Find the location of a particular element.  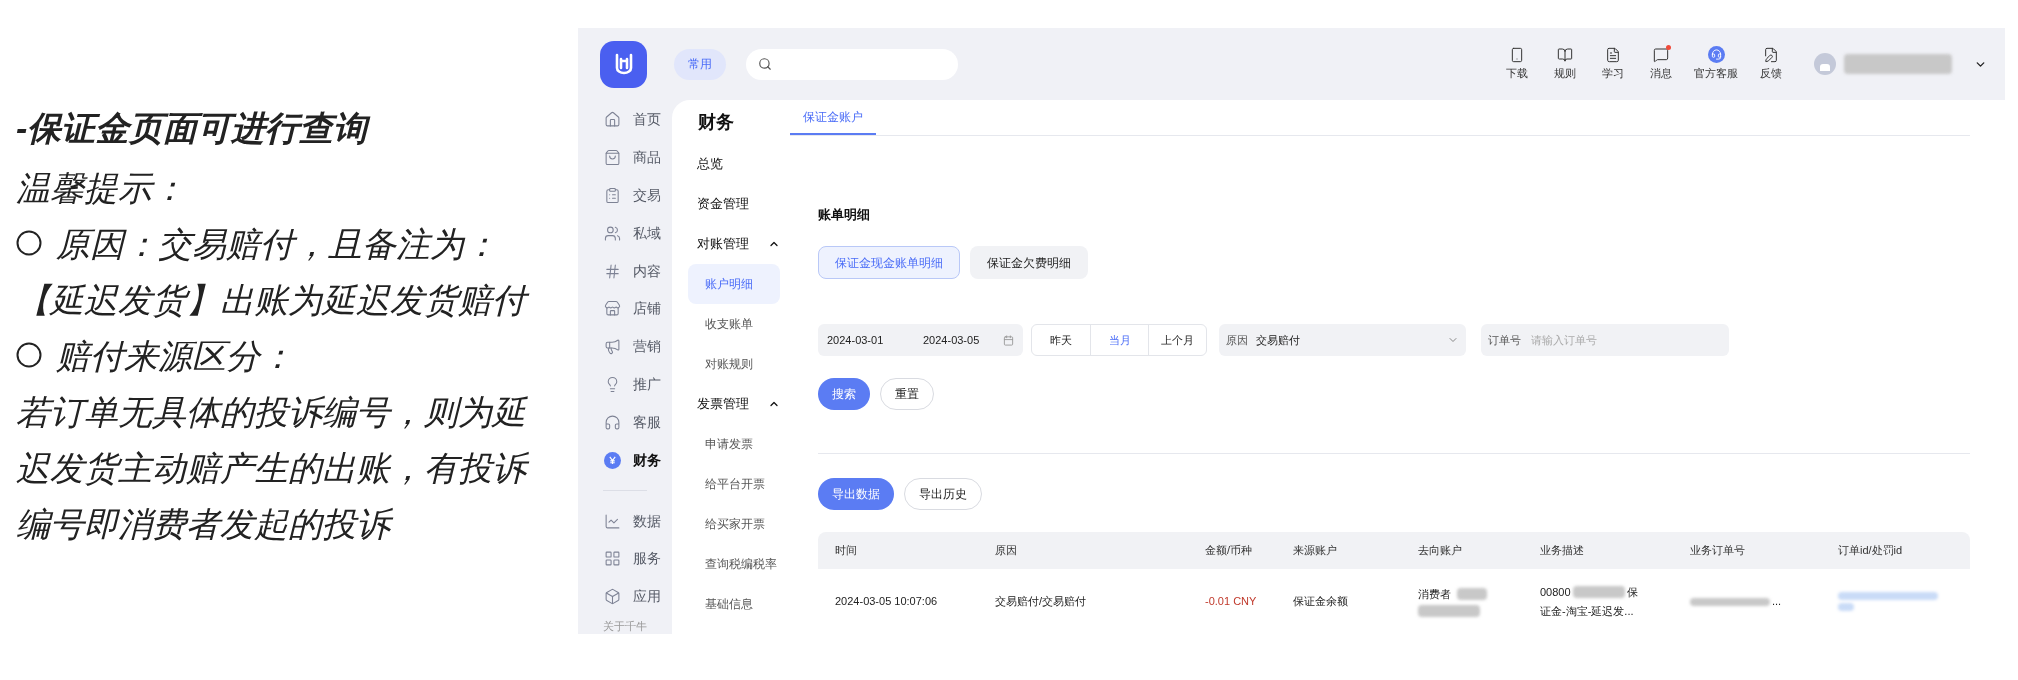

chart-icon is located at coordinates (612, 521).